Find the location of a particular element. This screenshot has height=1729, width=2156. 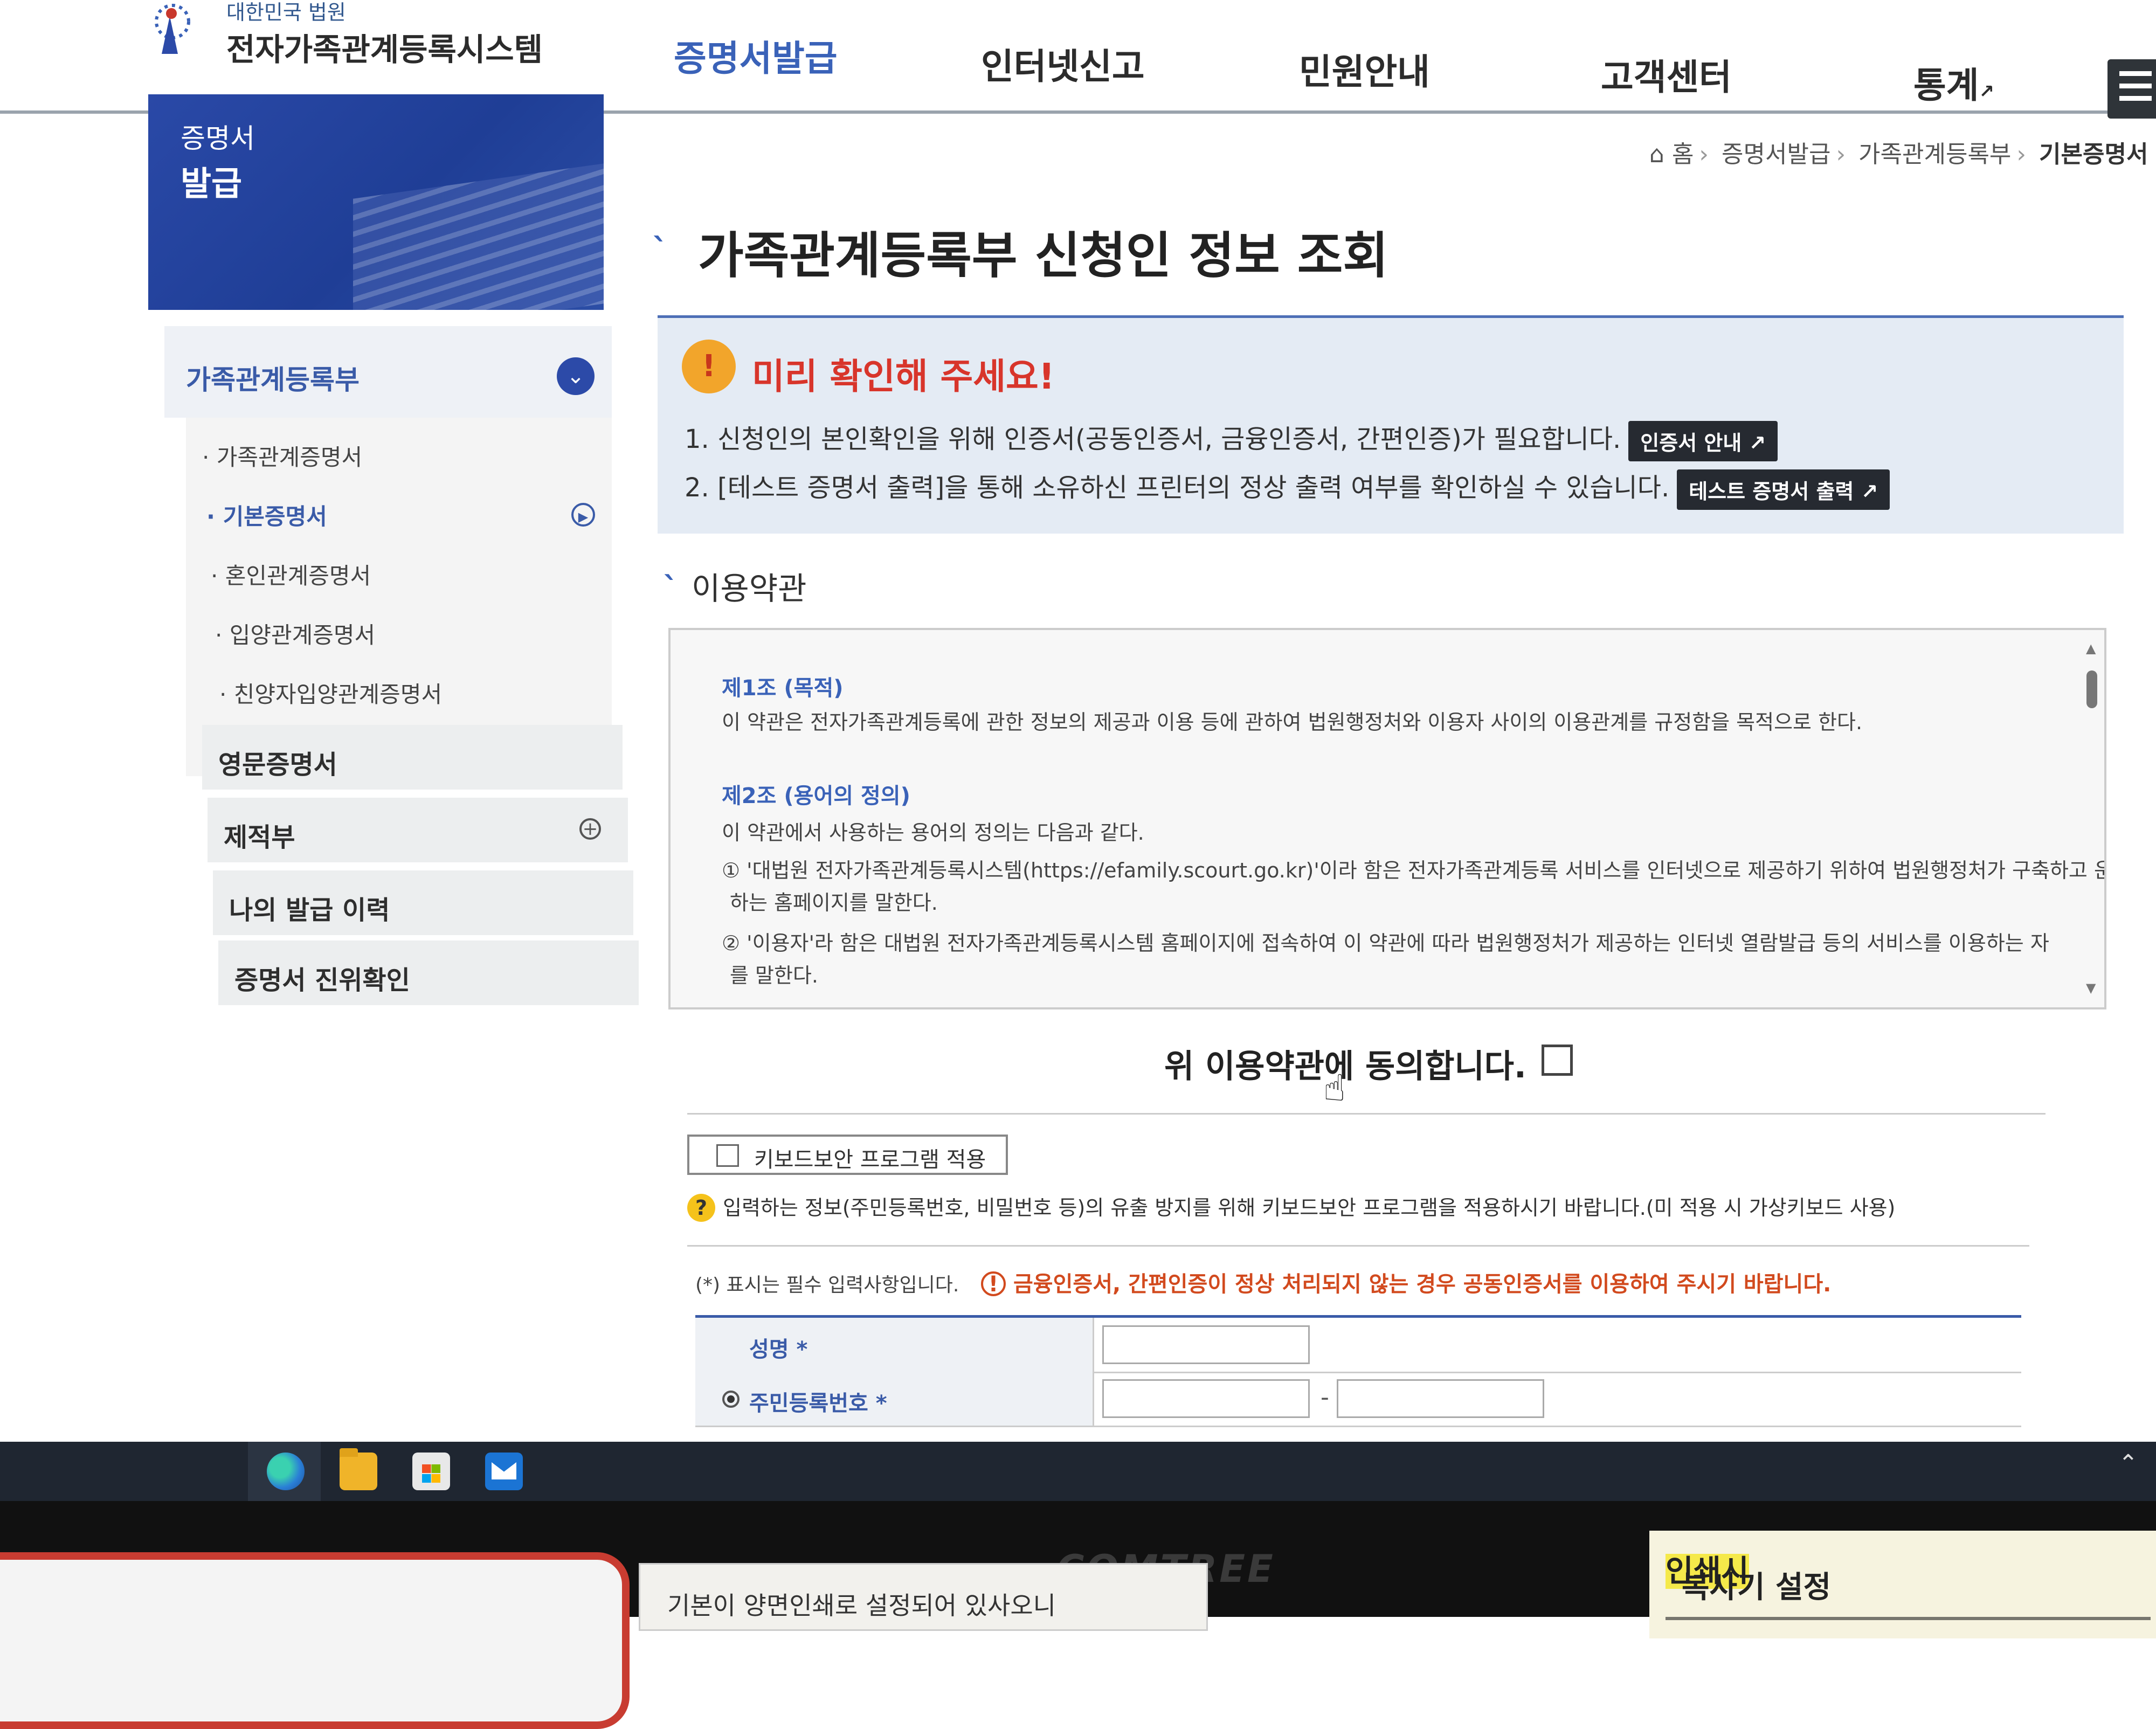

lnb-item-label: 친양자입양관계증명서 is located at coordinates (338, 694).